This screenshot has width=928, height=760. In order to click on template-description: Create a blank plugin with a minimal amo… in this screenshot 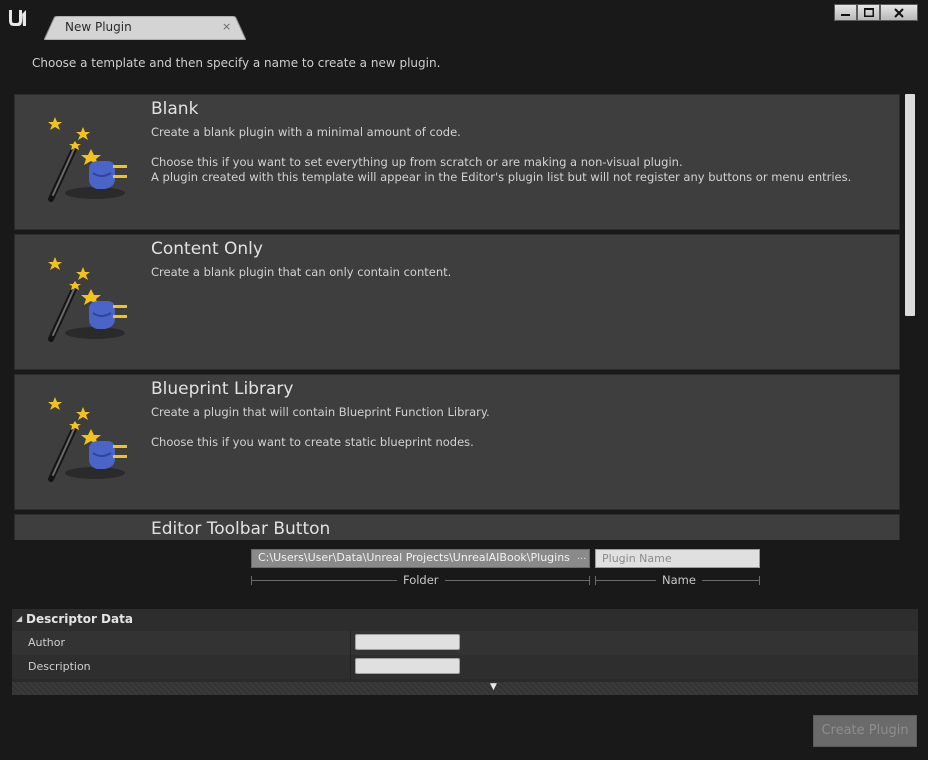, I will do `click(501, 154)`.